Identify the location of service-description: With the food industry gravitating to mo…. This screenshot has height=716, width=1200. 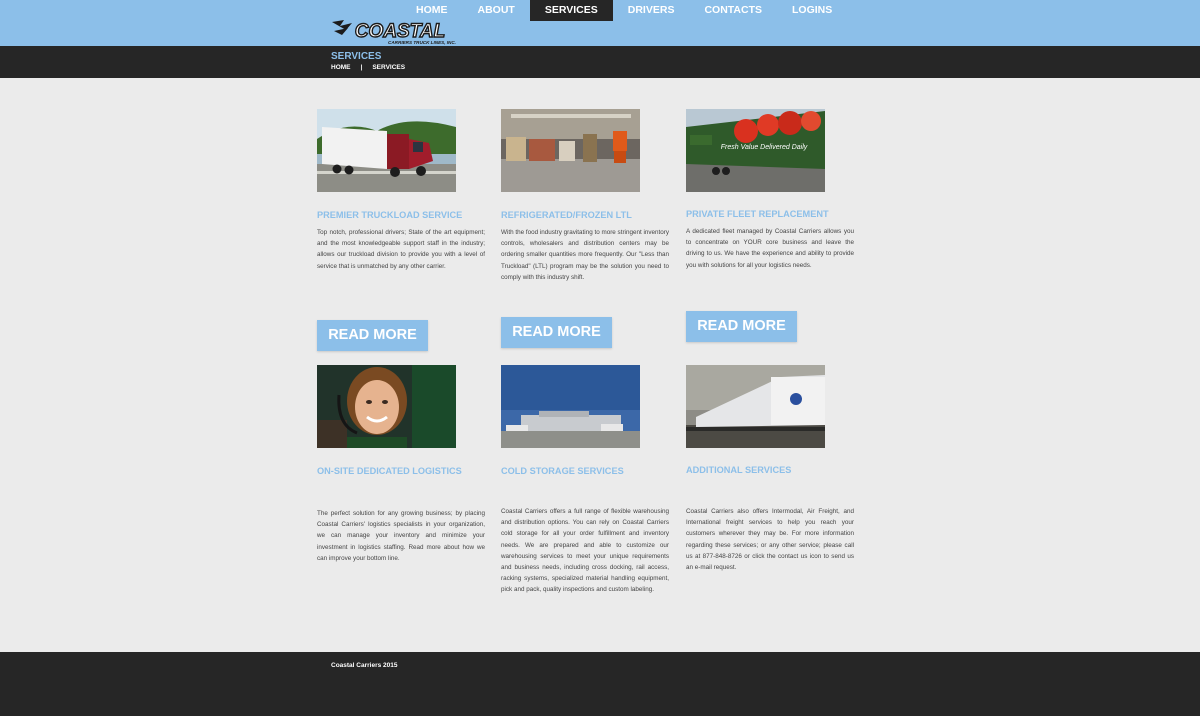
(585, 255).